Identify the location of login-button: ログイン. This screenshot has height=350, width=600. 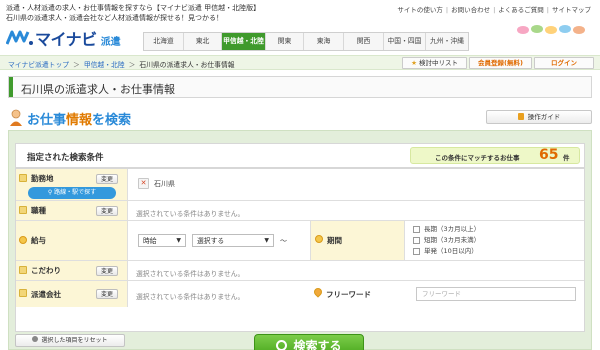
(564, 63).